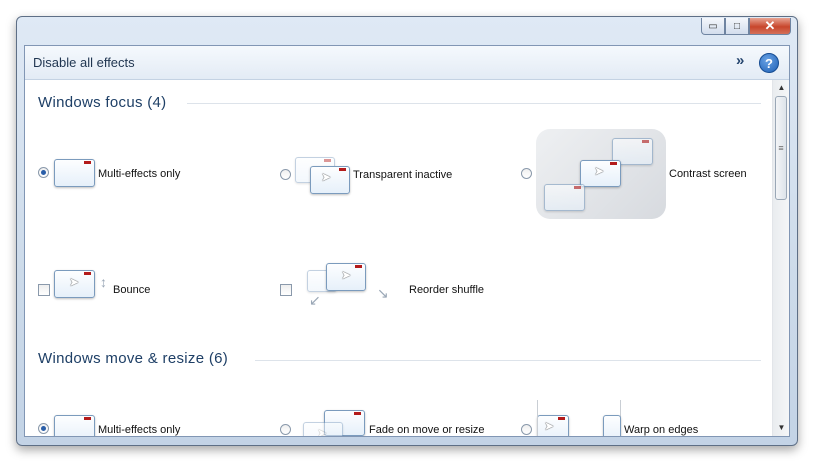 This screenshot has width=813, height=463. Describe the element at coordinates (526, 429) in the screenshot. I see `radio-warp-on-edges` at that location.